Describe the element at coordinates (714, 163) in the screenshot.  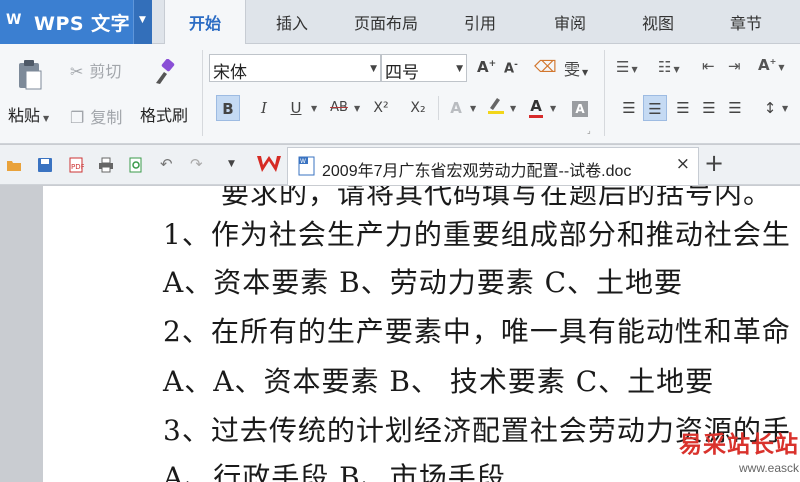
I see `new-tab-button: +` at that location.